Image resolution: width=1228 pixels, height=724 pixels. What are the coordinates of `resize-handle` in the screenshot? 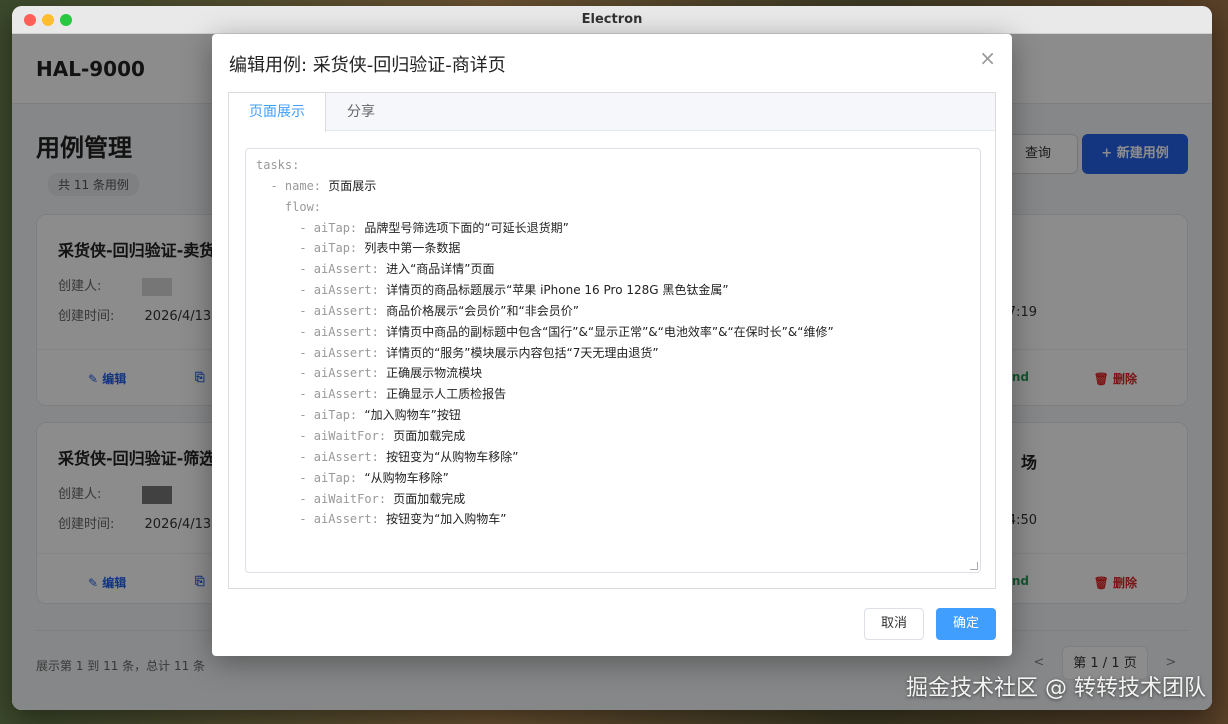 It's located at (974, 566).